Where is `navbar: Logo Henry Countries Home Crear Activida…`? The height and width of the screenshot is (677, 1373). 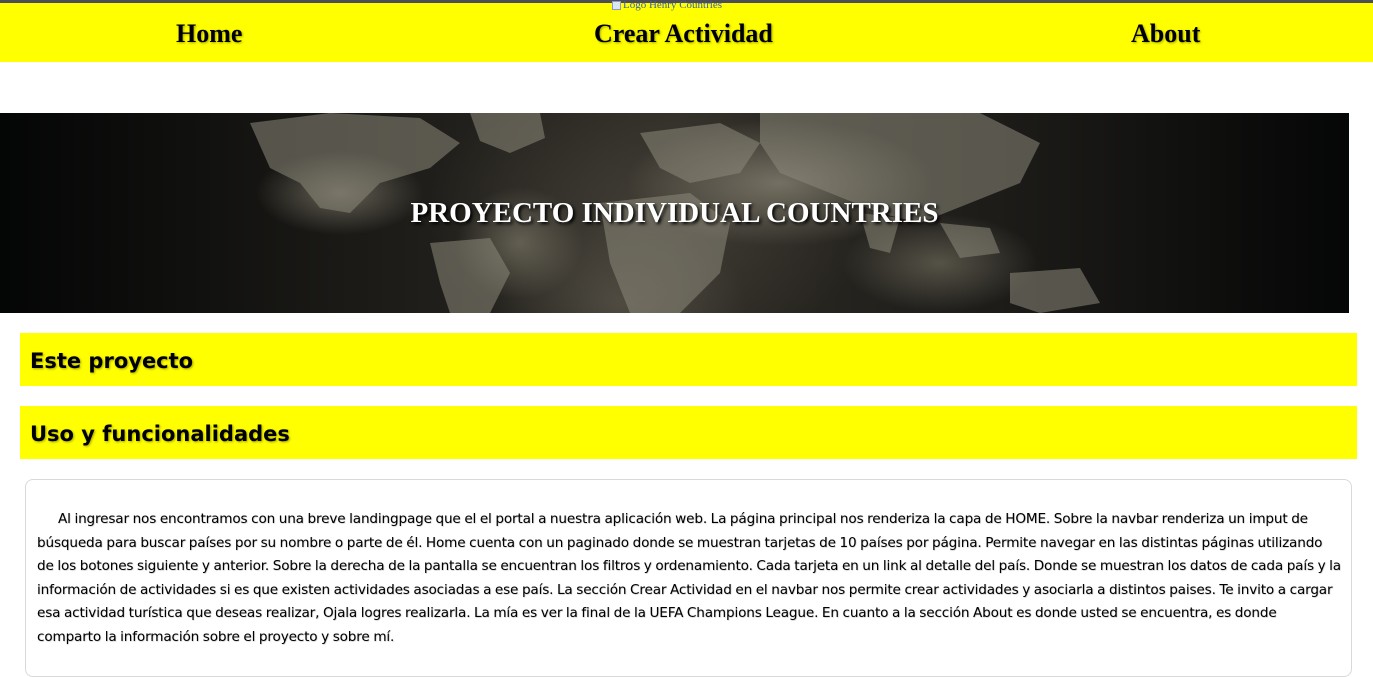
navbar: Logo Henry Countries Home Crear Activida… is located at coordinates (686, 31).